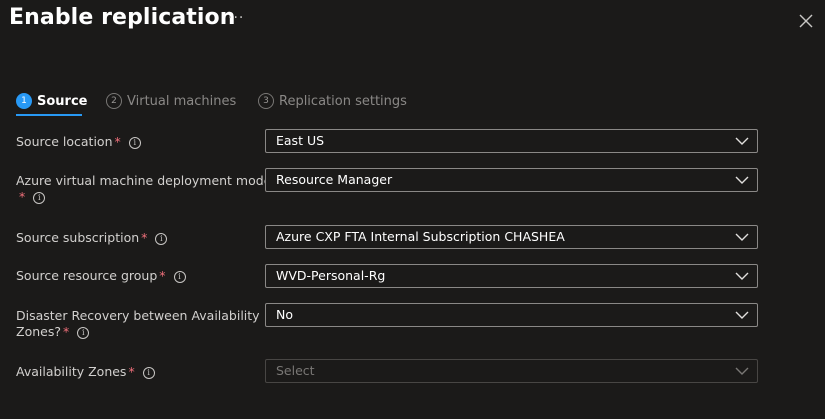 The height and width of the screenshot is (419, 825). Describe the element at coordinates (511, 276) in the screenshot. I see `source-resource-group-dropdown: WVD-Personal-Rg` at that location.